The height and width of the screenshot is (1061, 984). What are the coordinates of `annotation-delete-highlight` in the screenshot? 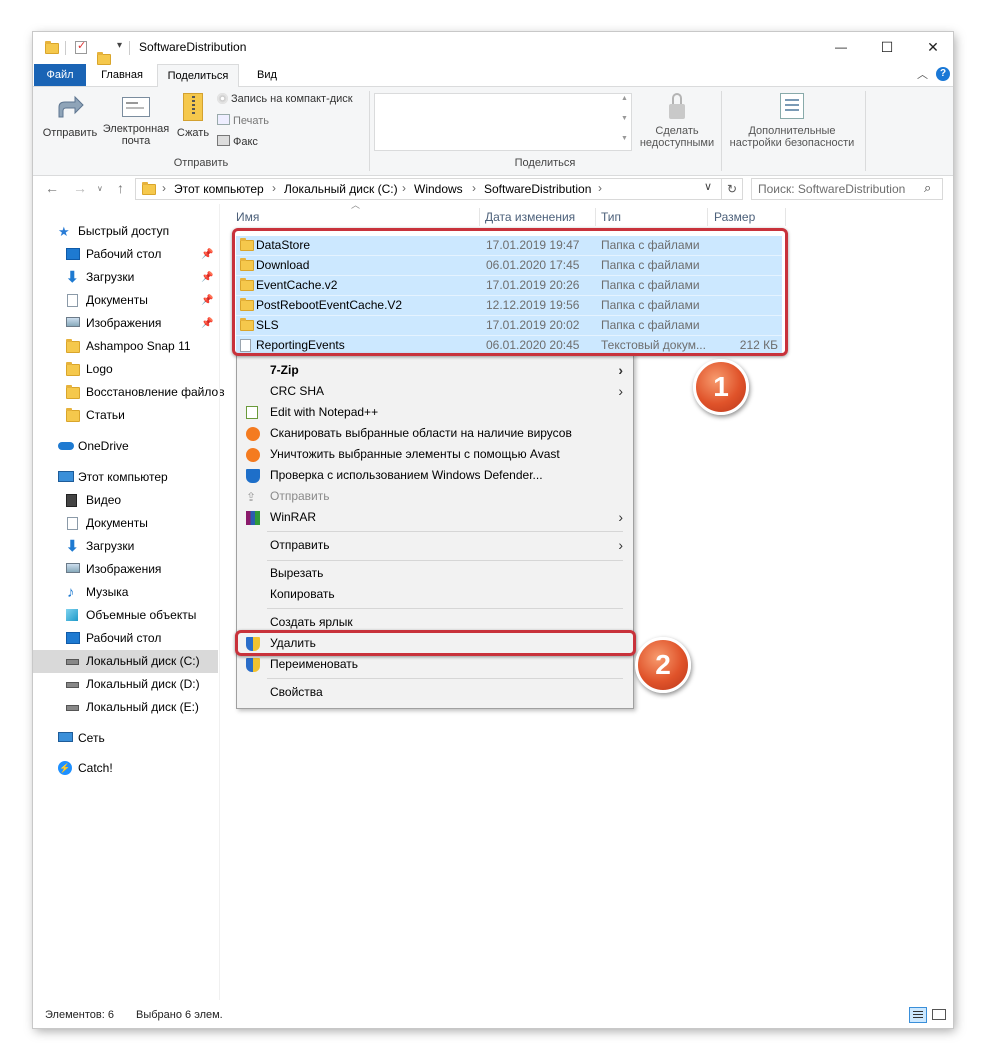 It's located at (435, 643).